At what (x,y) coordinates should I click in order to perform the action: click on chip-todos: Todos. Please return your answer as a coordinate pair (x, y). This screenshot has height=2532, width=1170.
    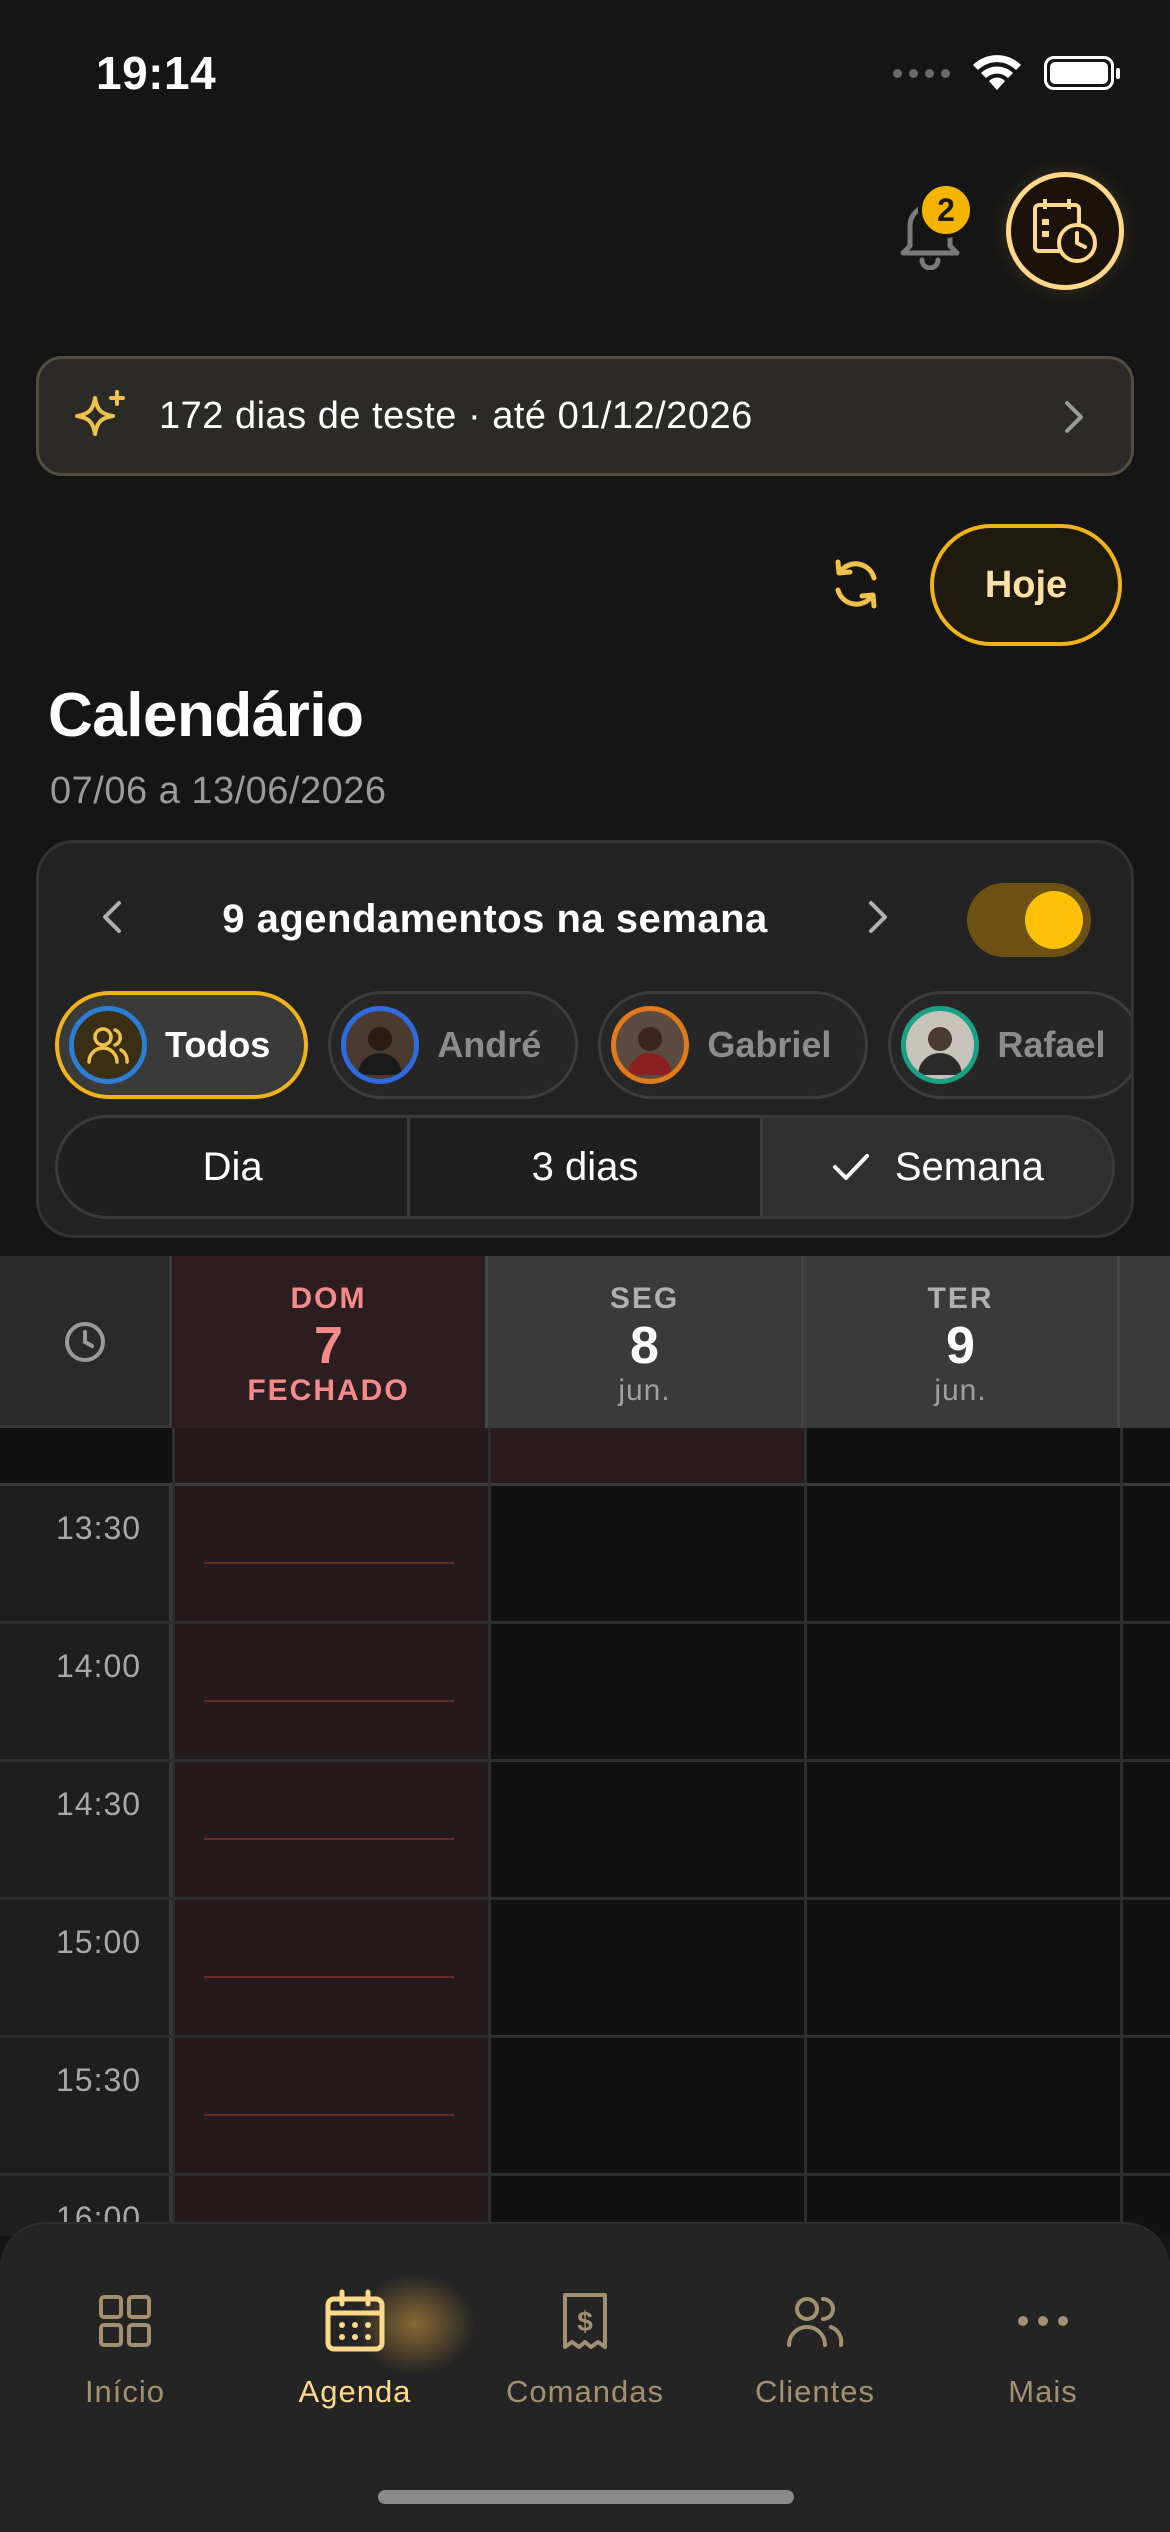
    Looking at the image, I should click on (182, 1045).